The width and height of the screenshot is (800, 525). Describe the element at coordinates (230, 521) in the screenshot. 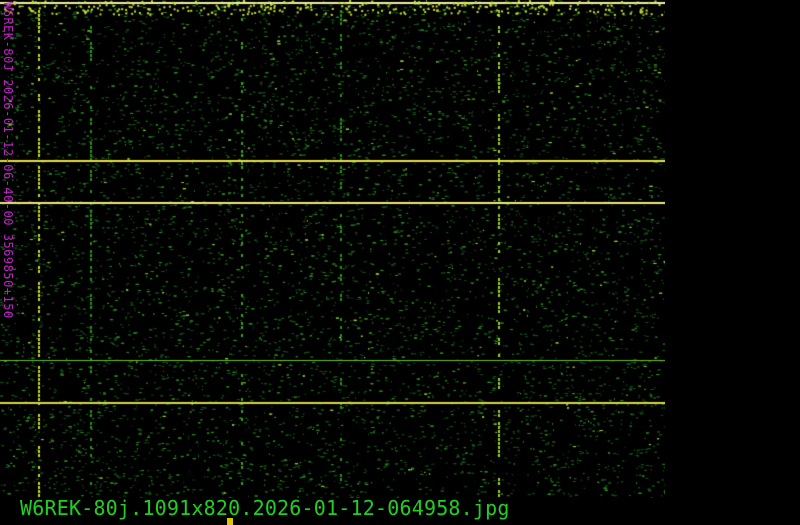

I see `time-marker` at that location.